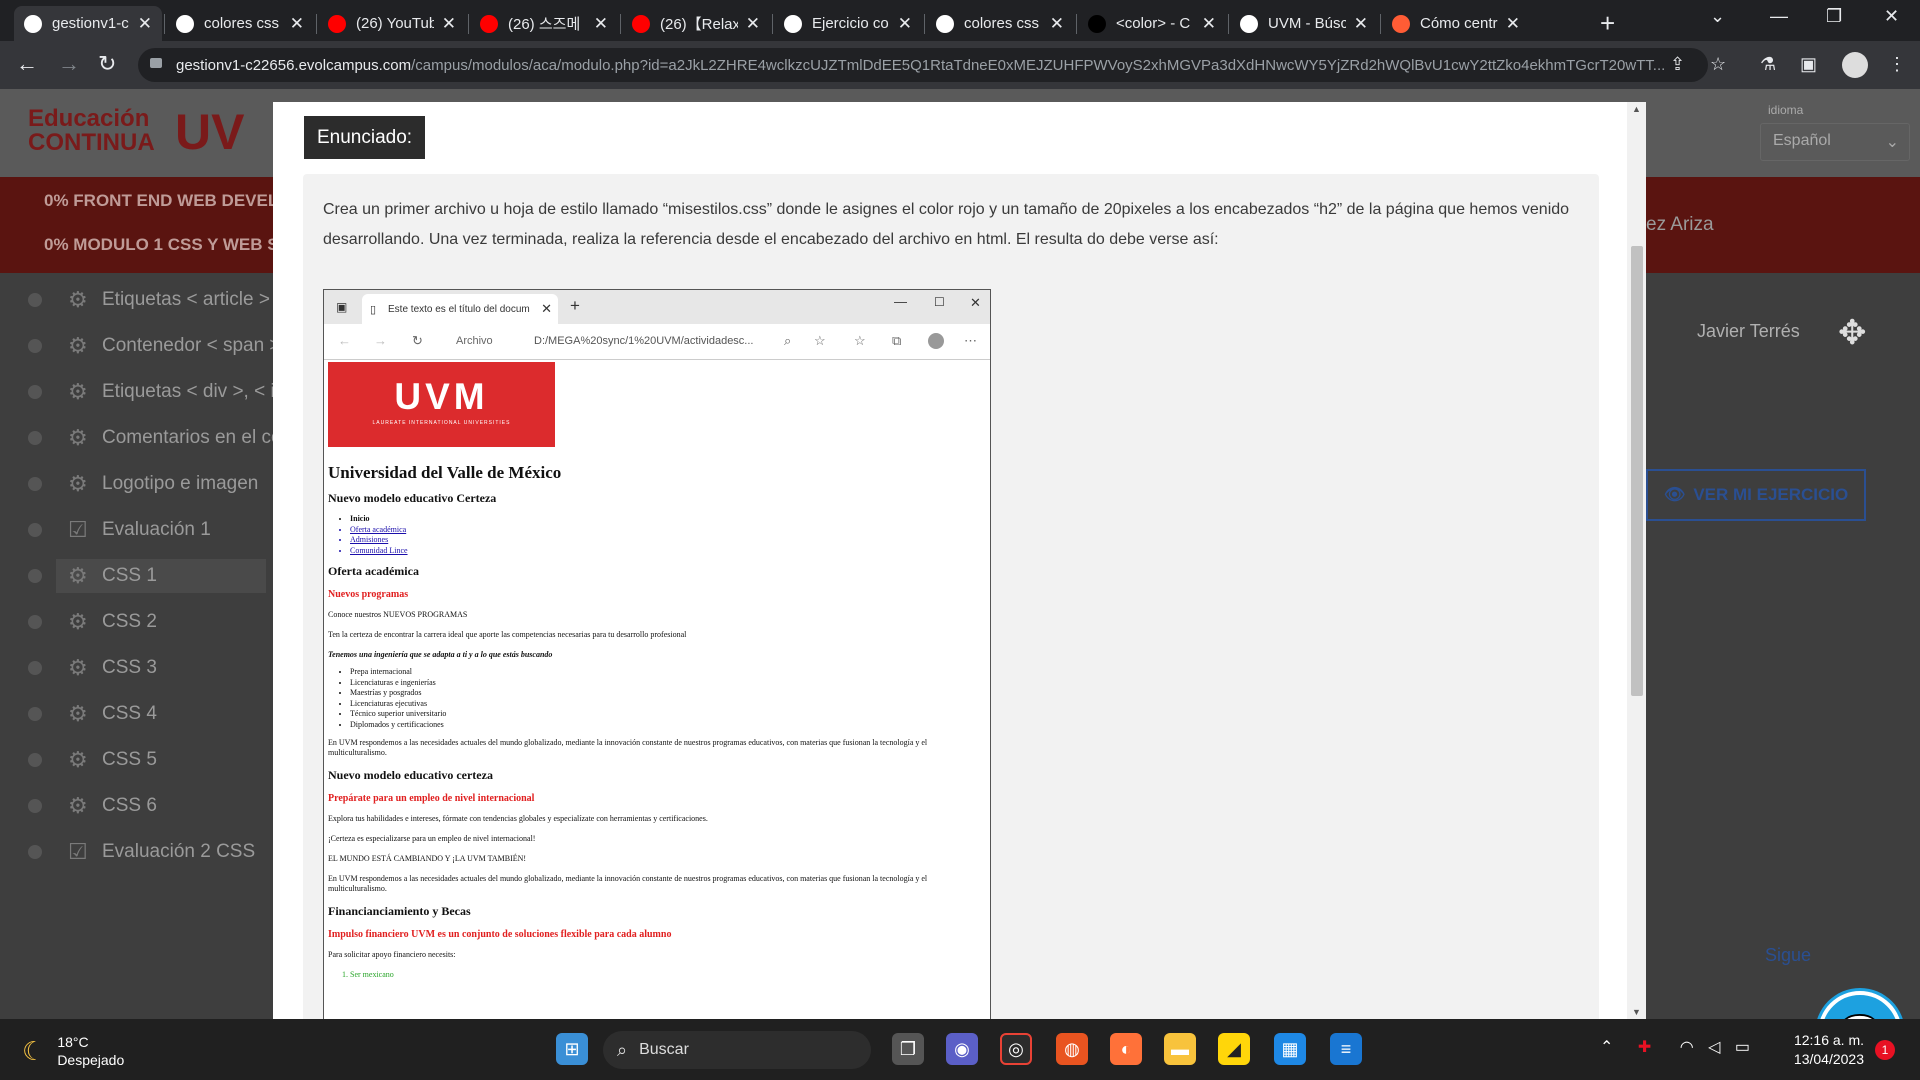 This screenshot has height=1080, width=1920. What do you see at coordinates (1290, 1049) in the screenshot?
I see `calendar-icon: ▦` at bounding box center [1290, 1049].